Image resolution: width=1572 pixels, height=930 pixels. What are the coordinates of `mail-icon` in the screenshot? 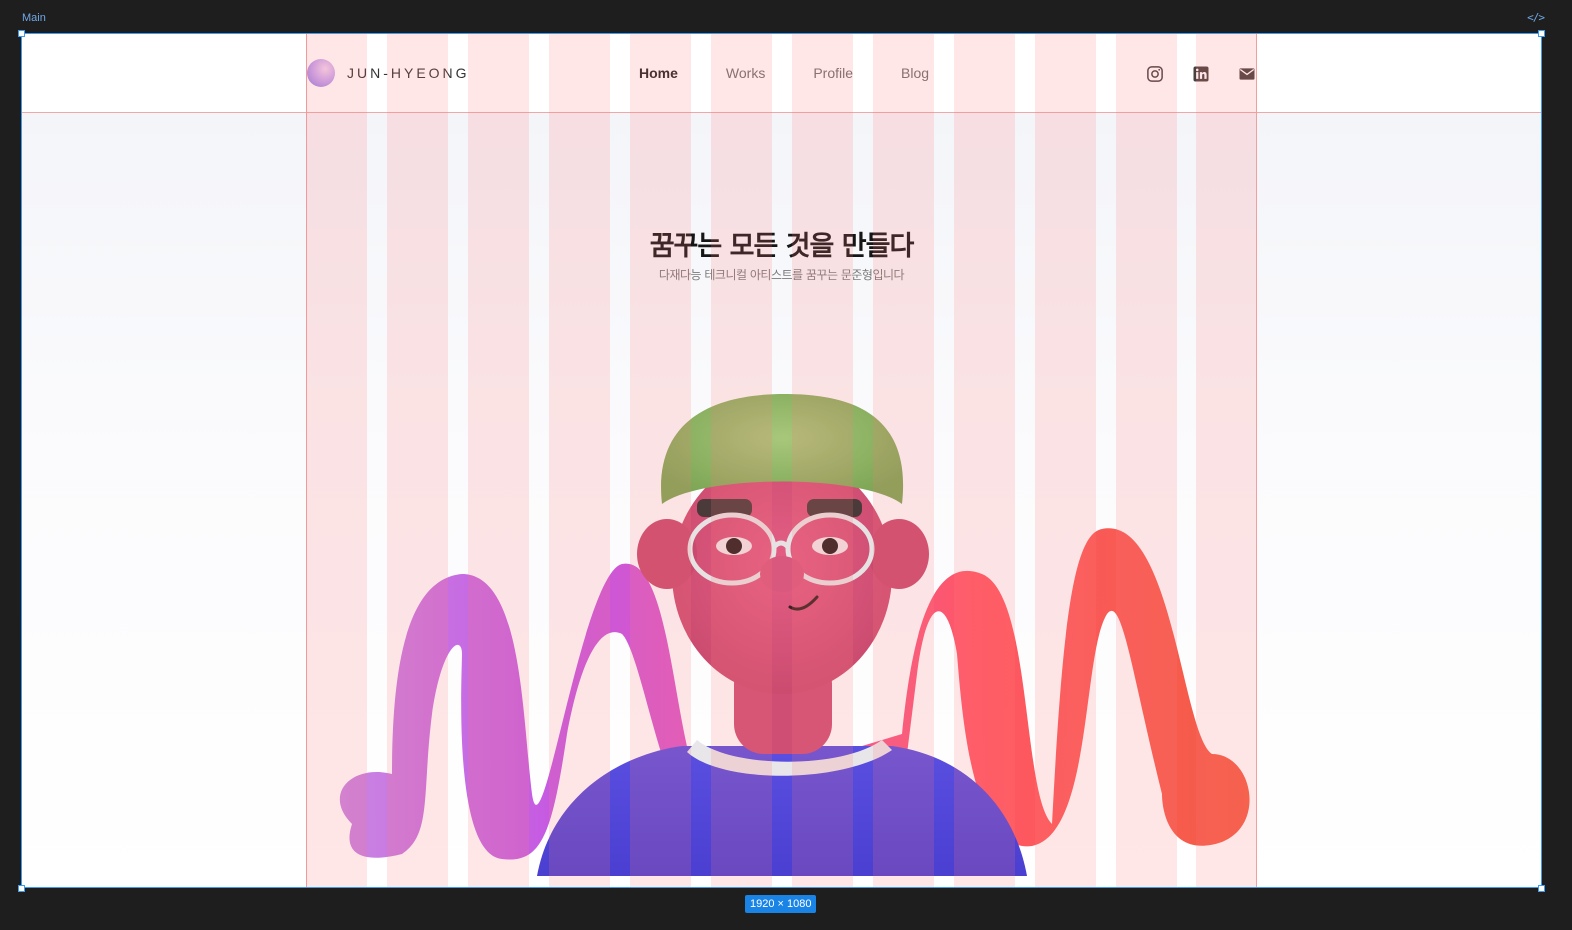 It's located at (1247, 74).